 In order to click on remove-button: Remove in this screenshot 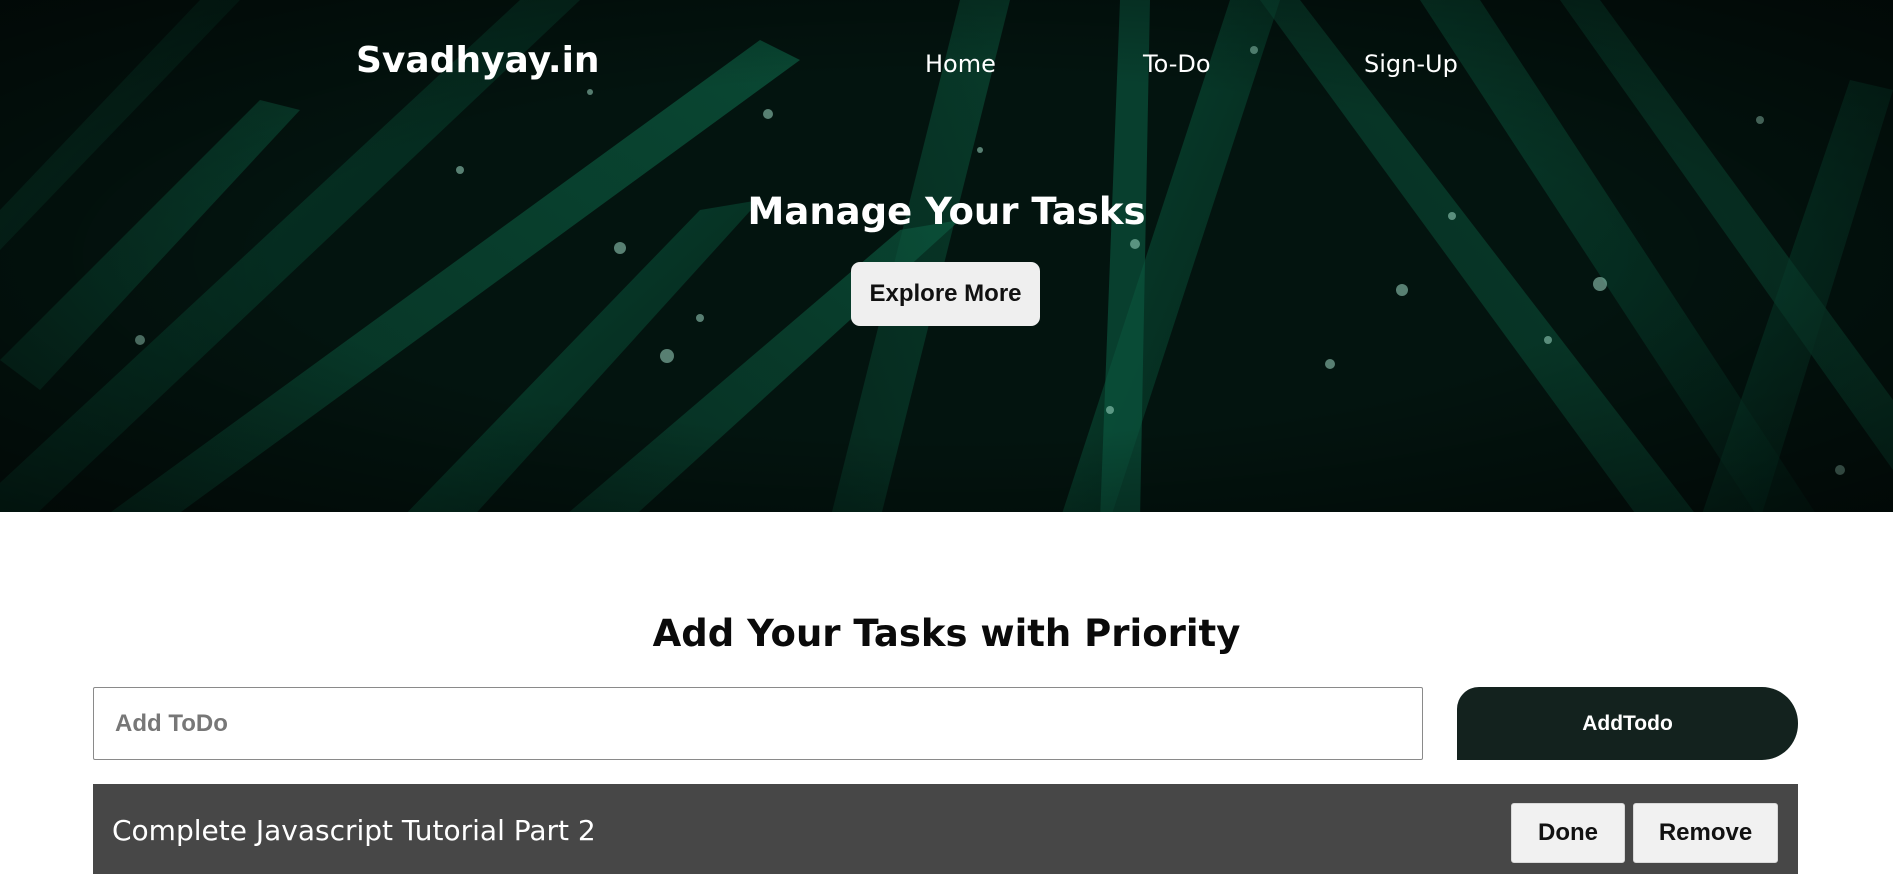, I will do `click(1705, 833)`.